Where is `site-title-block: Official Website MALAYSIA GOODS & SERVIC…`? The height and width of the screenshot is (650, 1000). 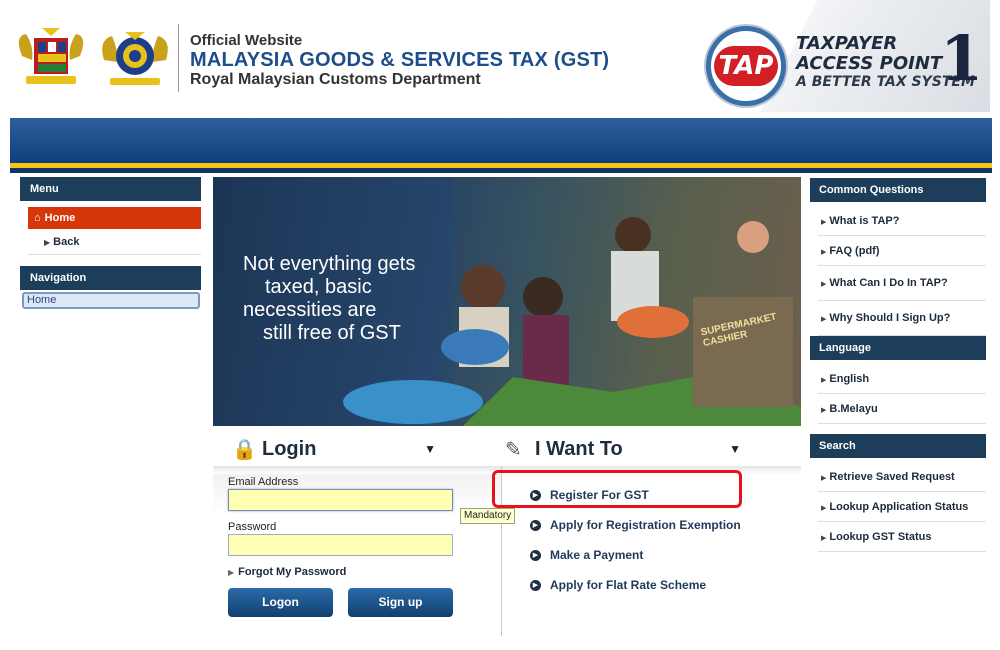
site-title-block: Official Website MALAYSIA GOODS & SERVIC… is located at coordinates (399, 60).